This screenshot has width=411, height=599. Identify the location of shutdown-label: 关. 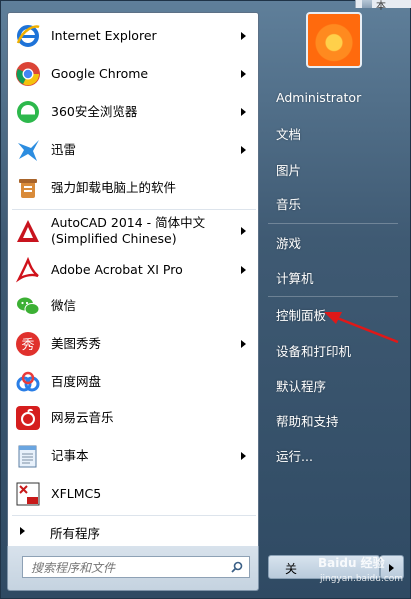
(291, 569).